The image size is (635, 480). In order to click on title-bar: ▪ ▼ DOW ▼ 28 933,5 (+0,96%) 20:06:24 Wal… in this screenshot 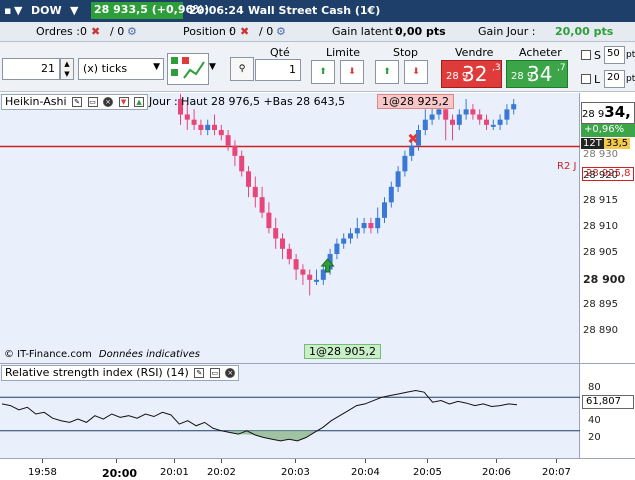, I will do `click(317, 11)`.